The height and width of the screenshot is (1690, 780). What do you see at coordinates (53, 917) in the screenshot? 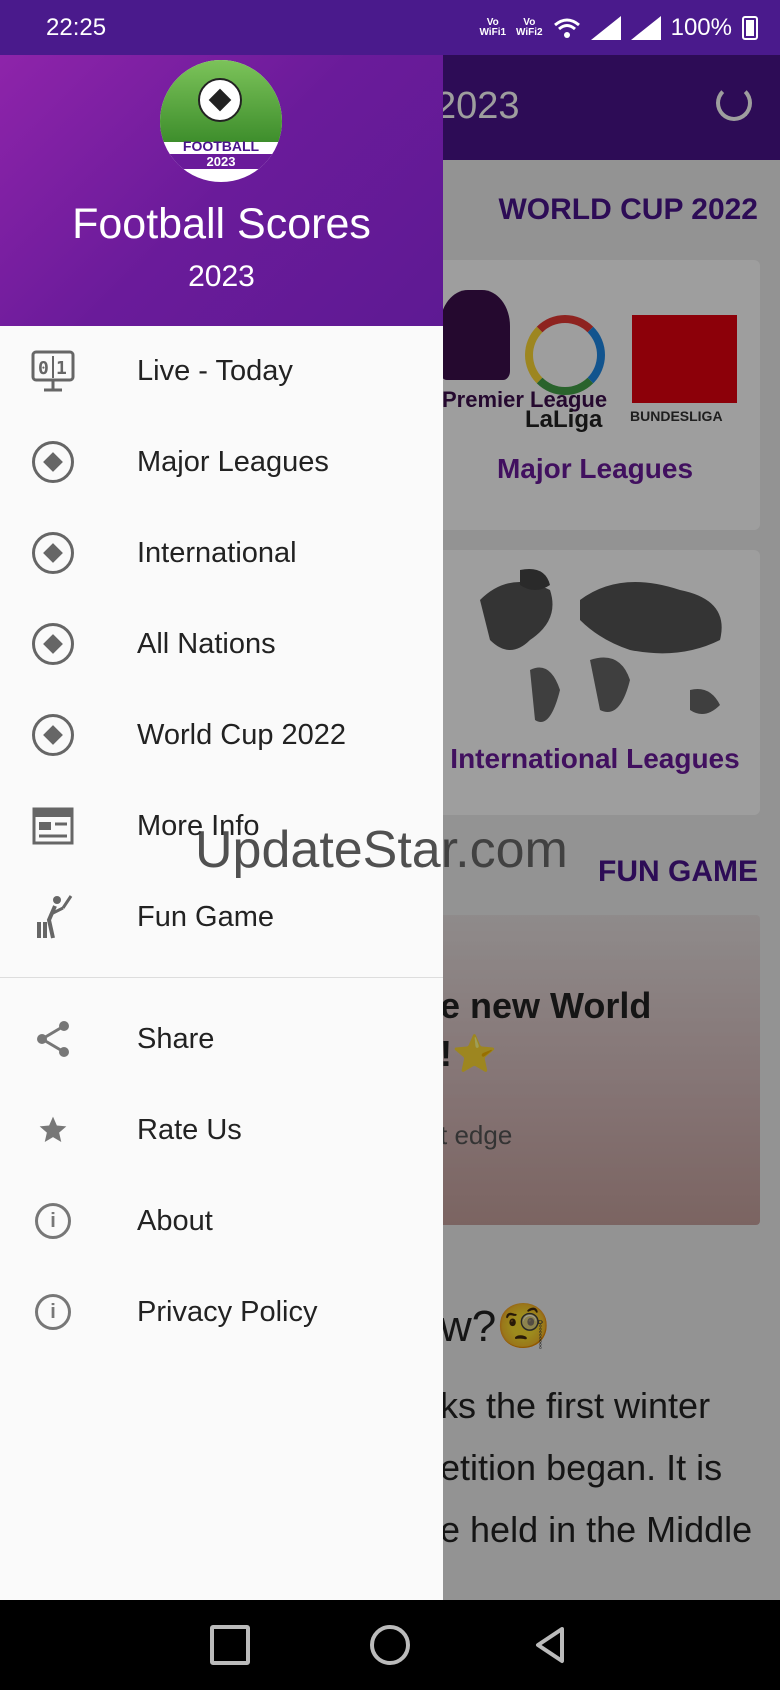
I see `cricket-icon` at bounding box center [53, 917].